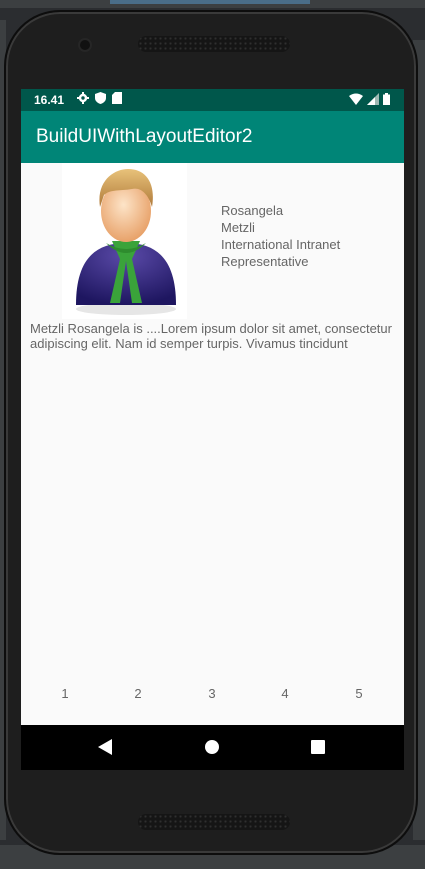  I want to click on recents-icon, so click(318, 748).